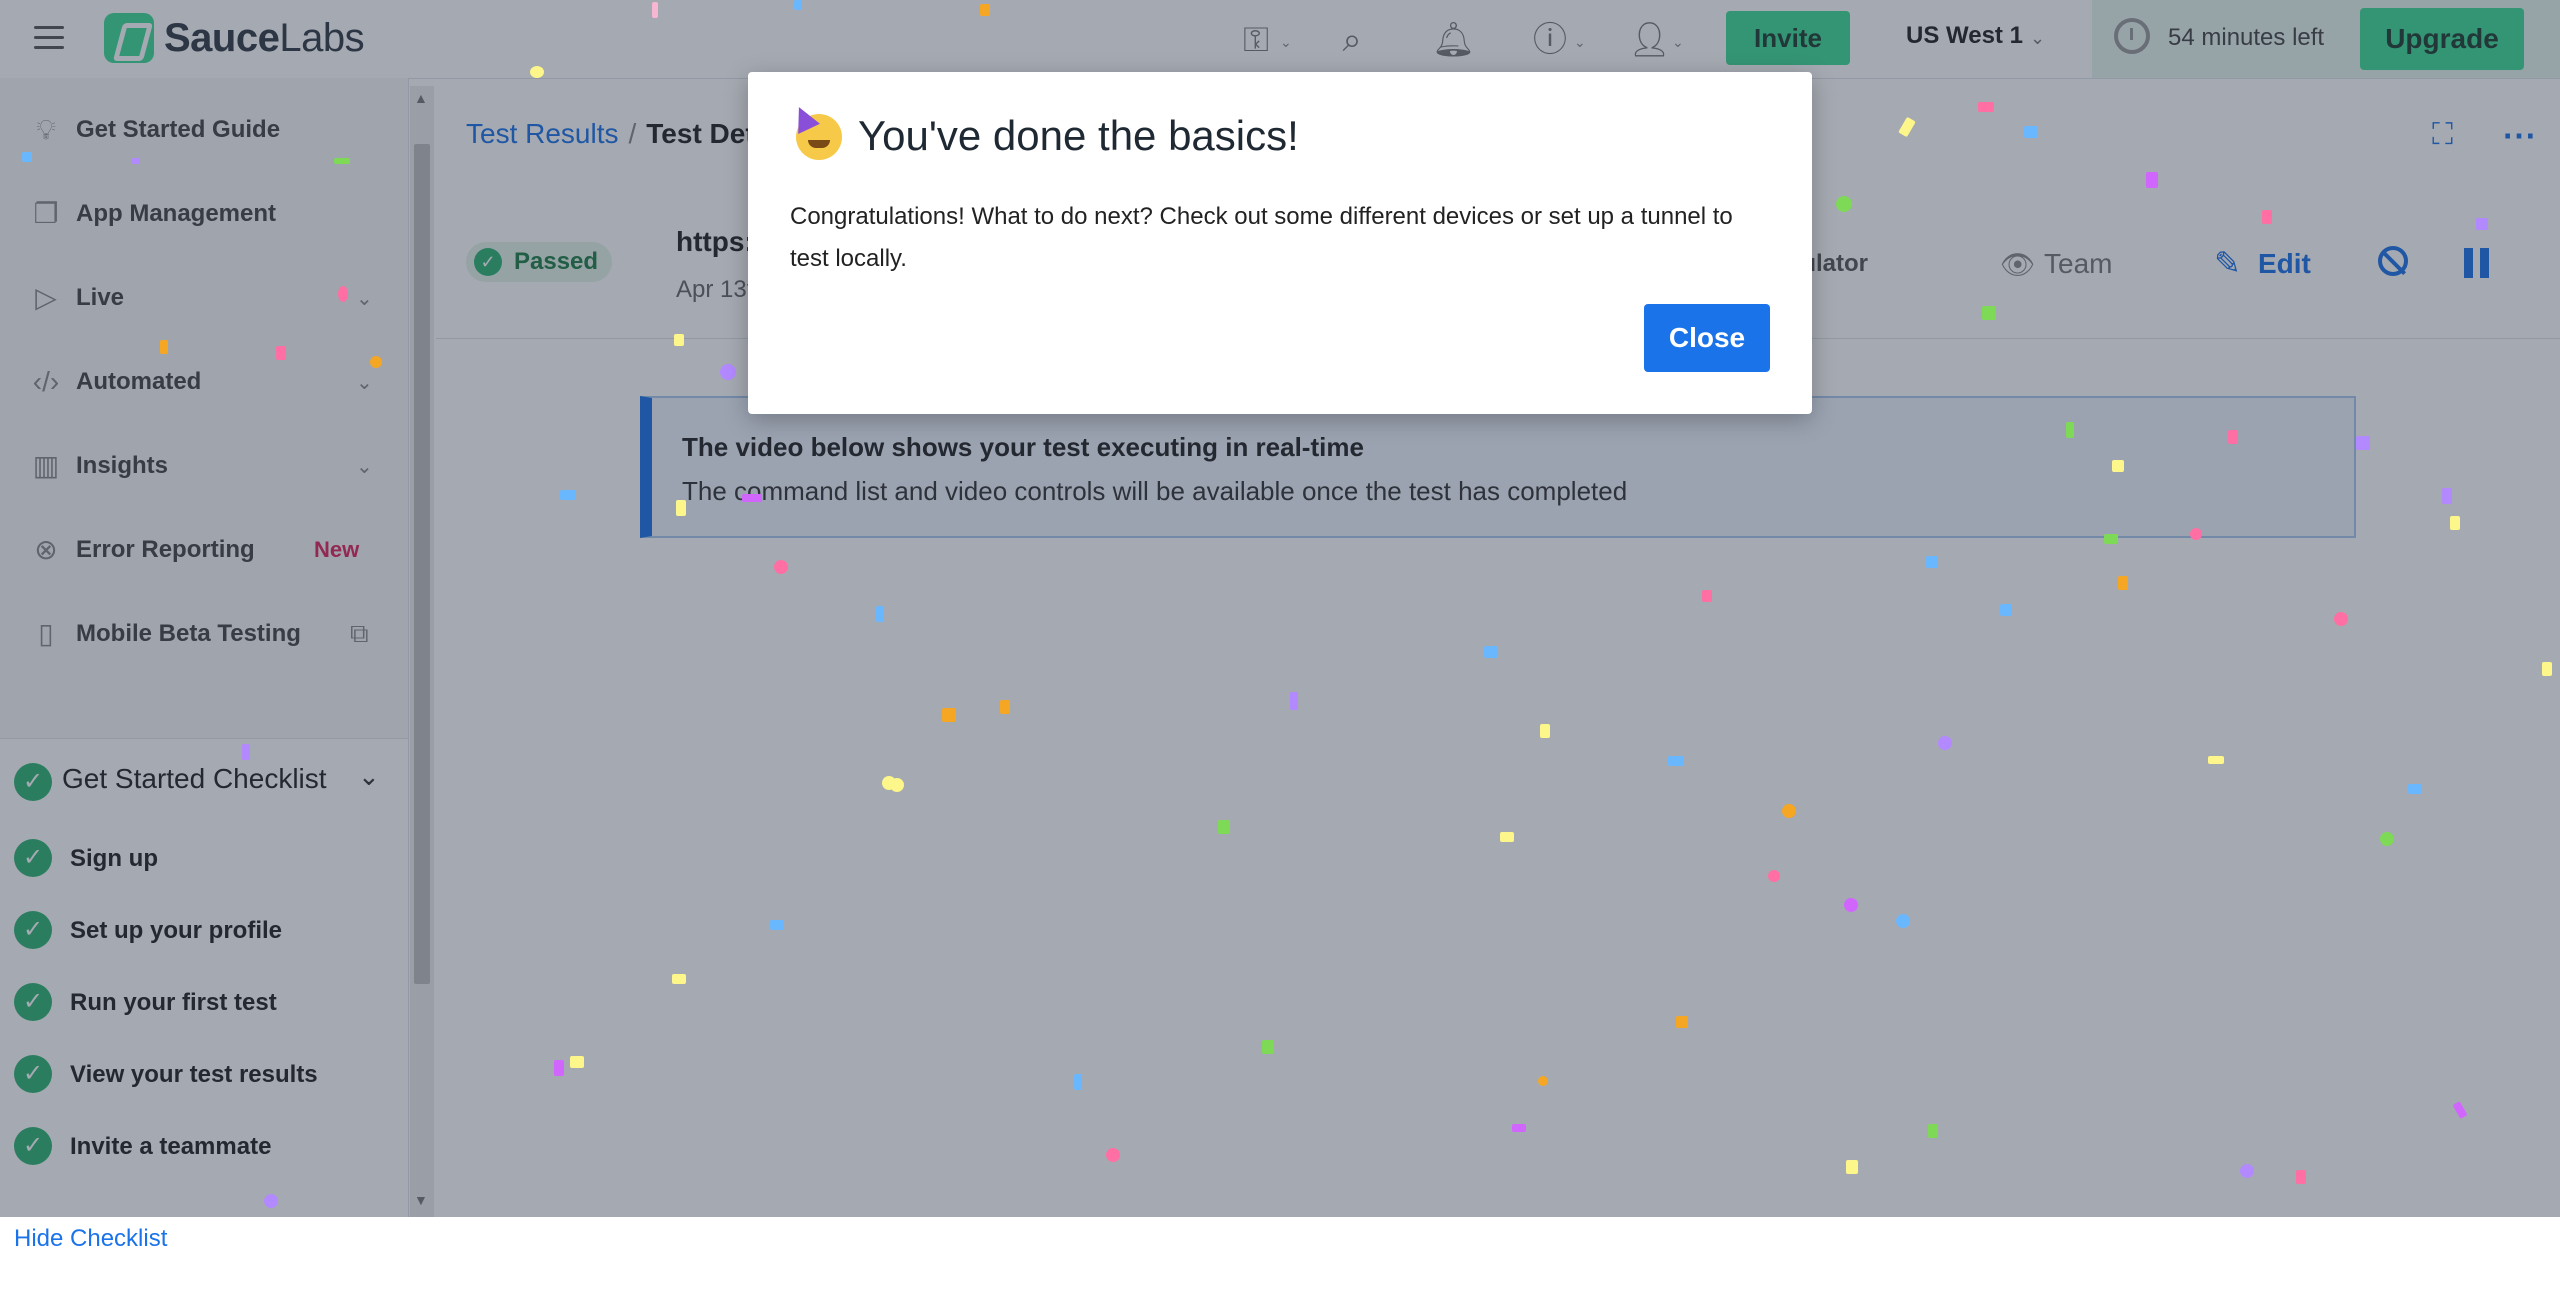  Describe the element at coordinates (1078, 135) in the screenshot. I see `modal-title: You've done the basics!` at that location.